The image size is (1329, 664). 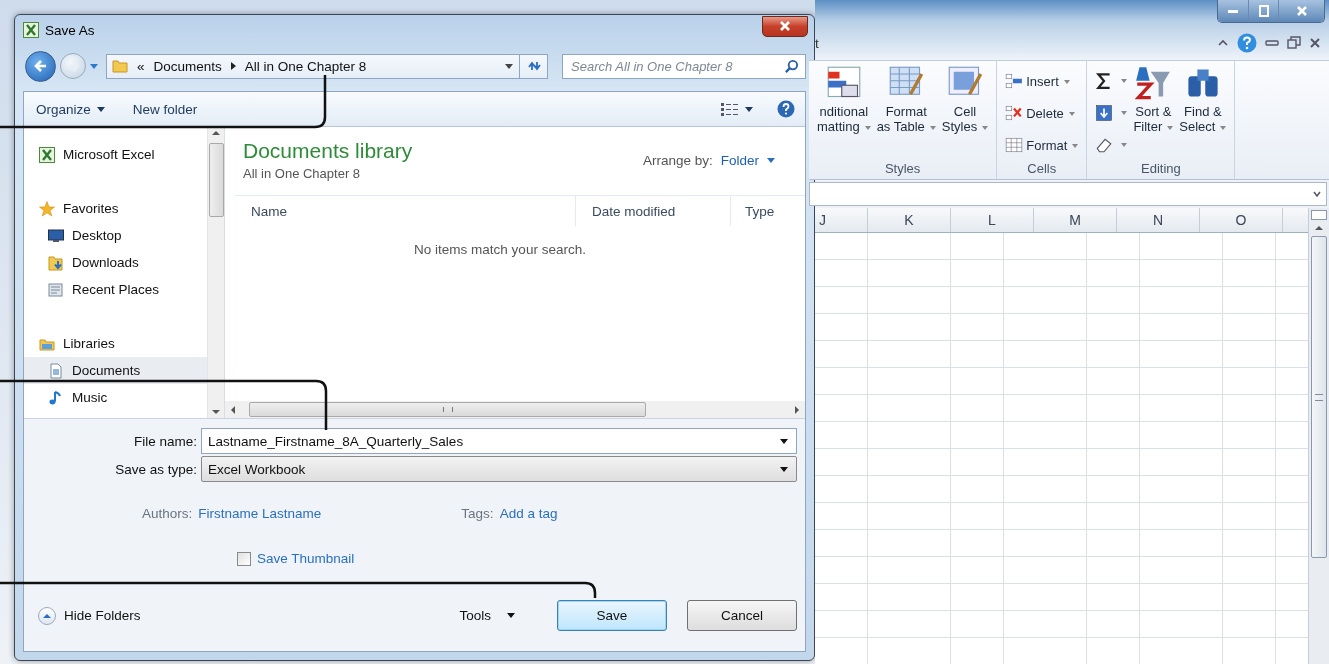 I want to click on navigation-item: Music, so click(x=115, y=397).